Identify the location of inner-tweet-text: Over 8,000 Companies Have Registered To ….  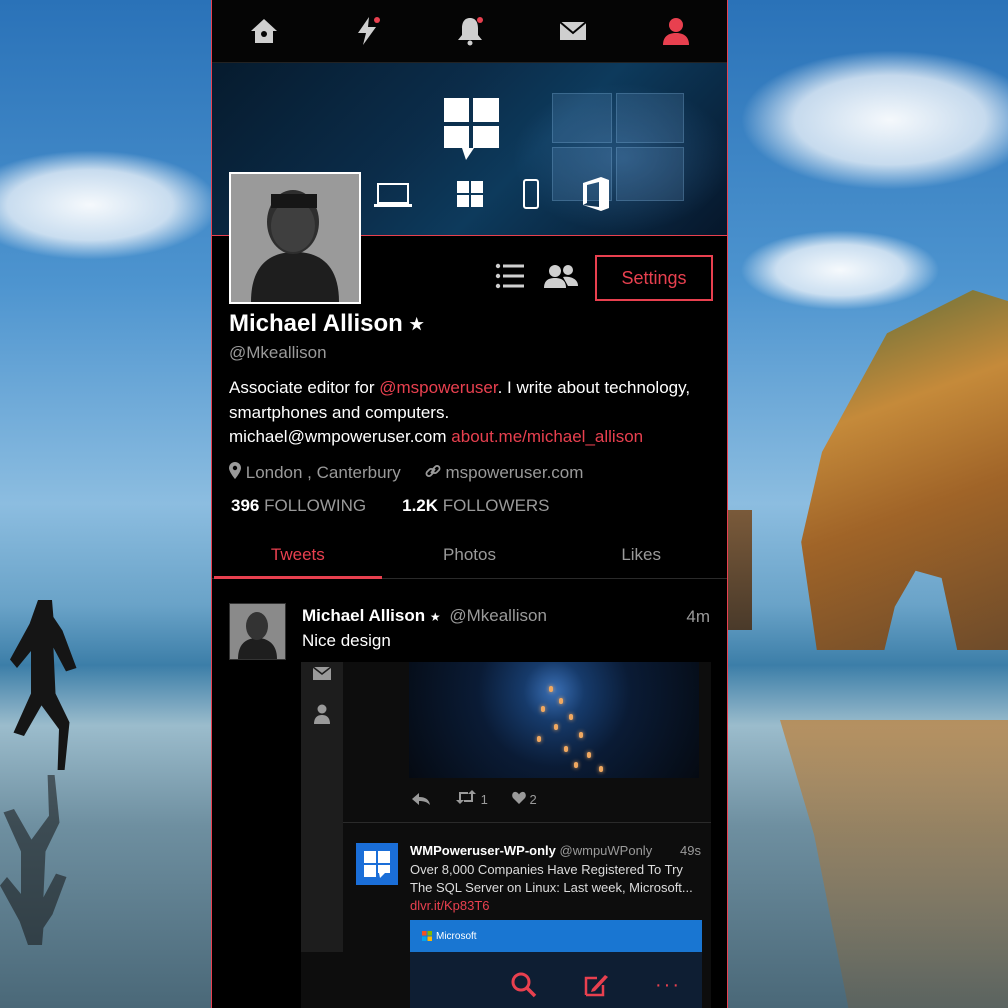
(556, 888).